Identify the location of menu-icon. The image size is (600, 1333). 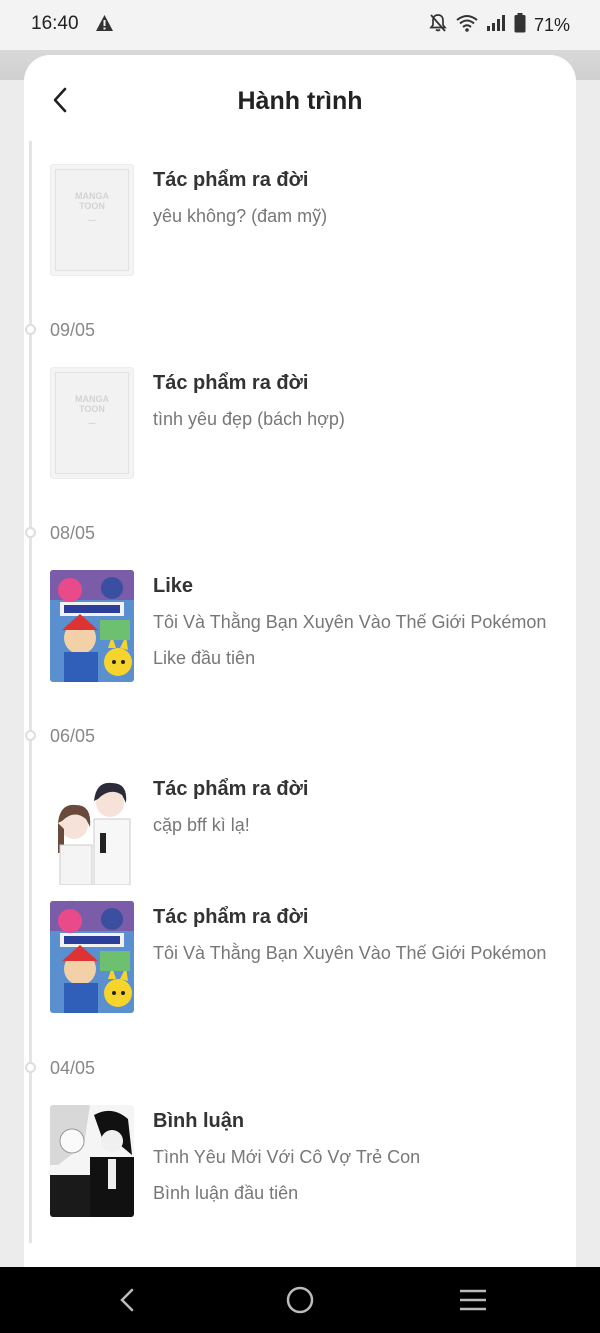
(473, 1300).